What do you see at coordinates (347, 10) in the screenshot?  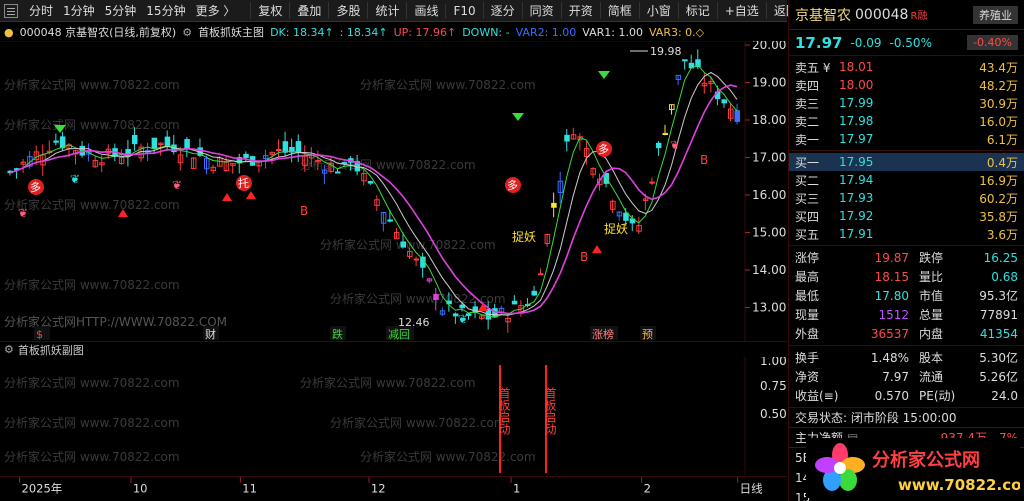 I see `tool-multi-button: 多股` at bounding box center [347, 10].